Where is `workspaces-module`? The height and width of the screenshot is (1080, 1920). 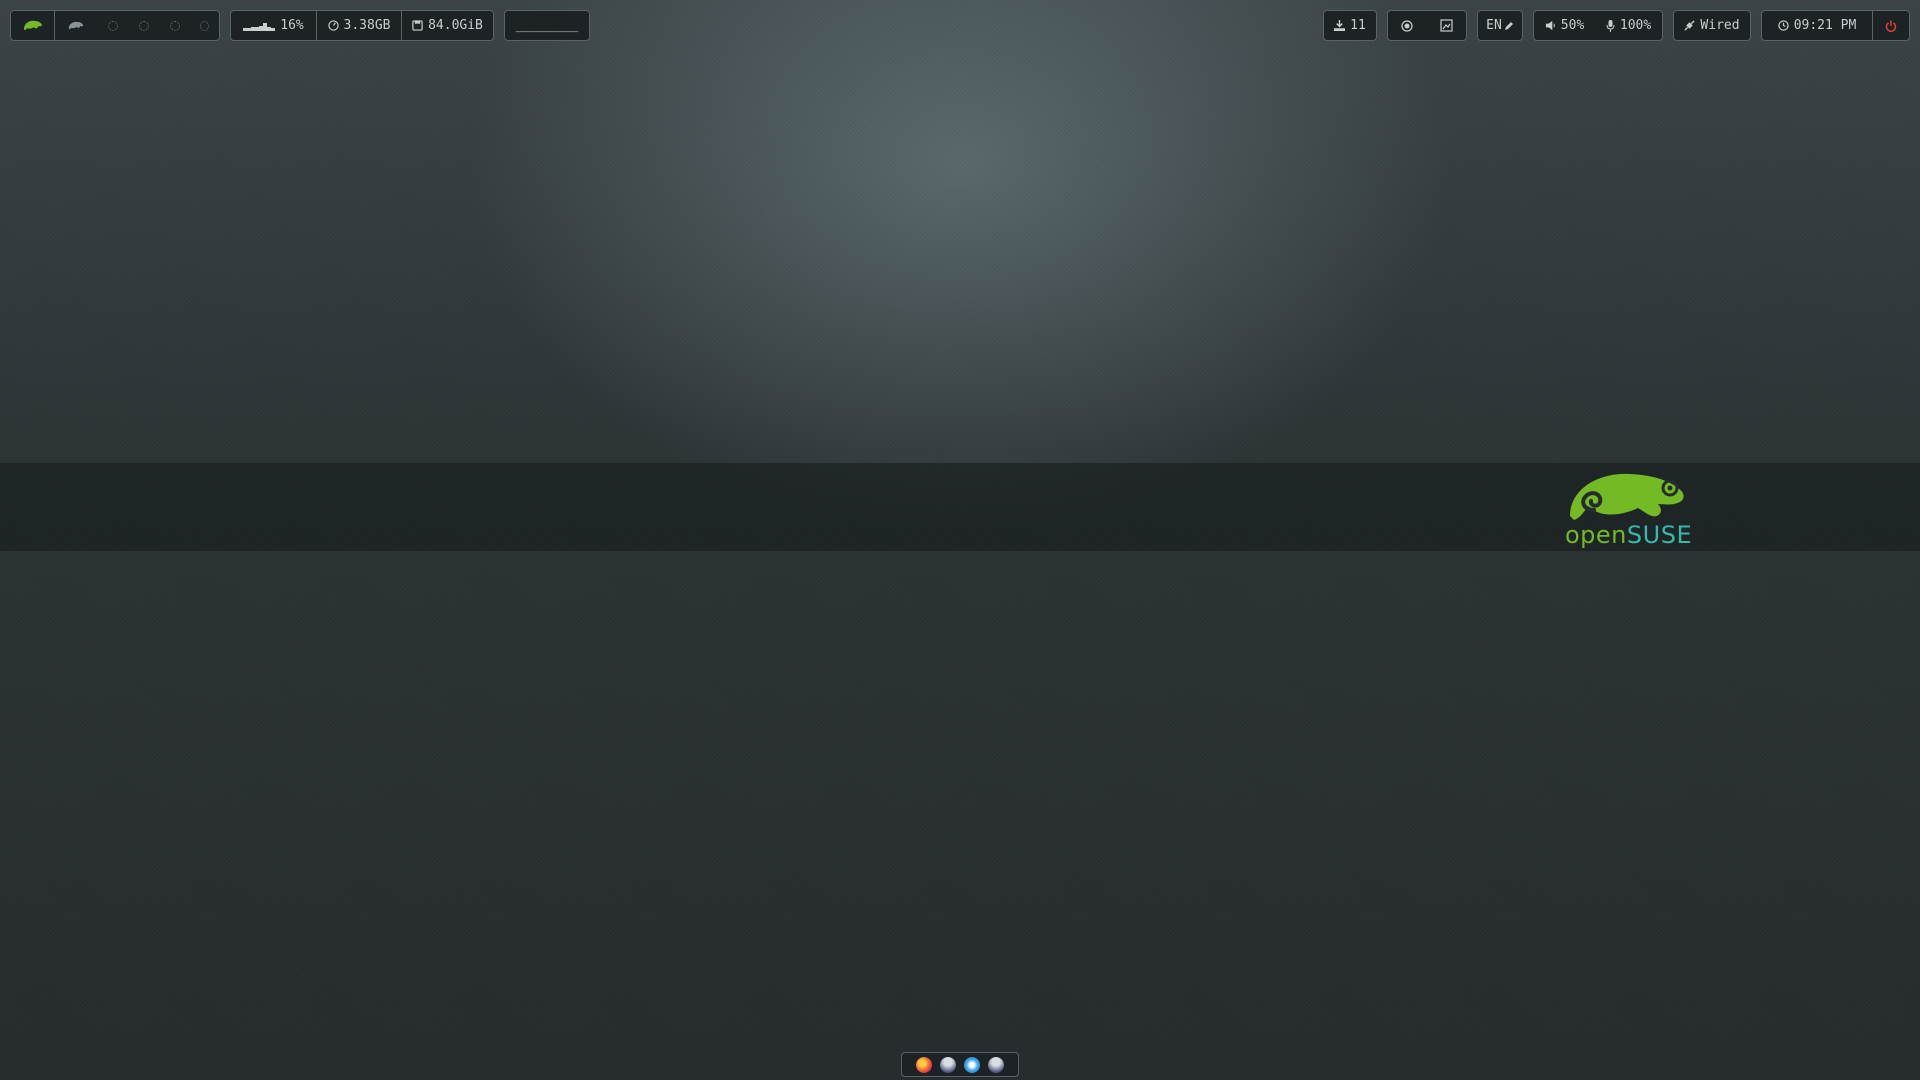 workspaces-module is located at coordinates (115, 25).